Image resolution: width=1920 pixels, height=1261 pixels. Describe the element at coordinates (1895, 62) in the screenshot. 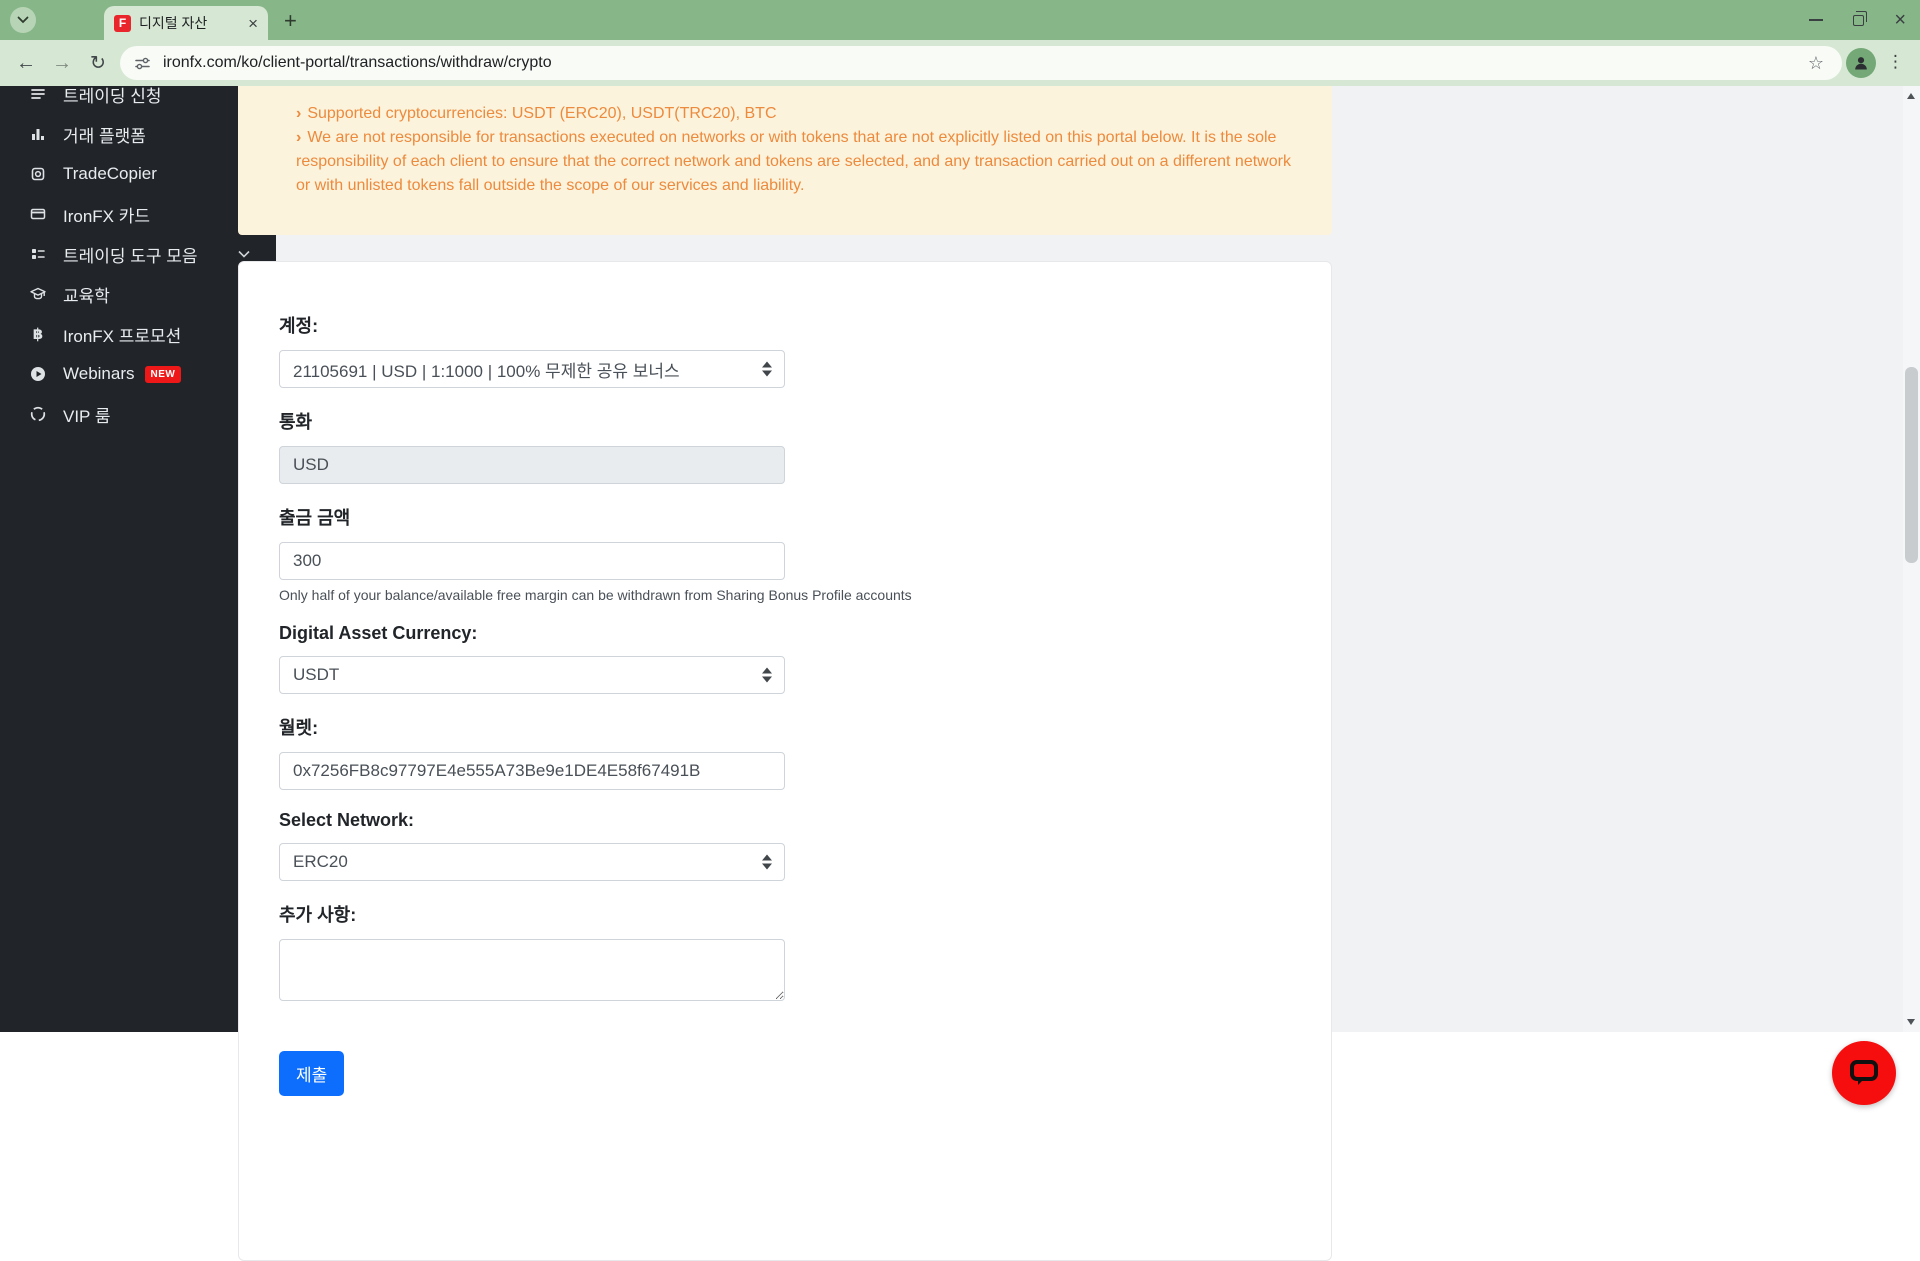

I see `browser-menu-icon: ⋮` at that location.